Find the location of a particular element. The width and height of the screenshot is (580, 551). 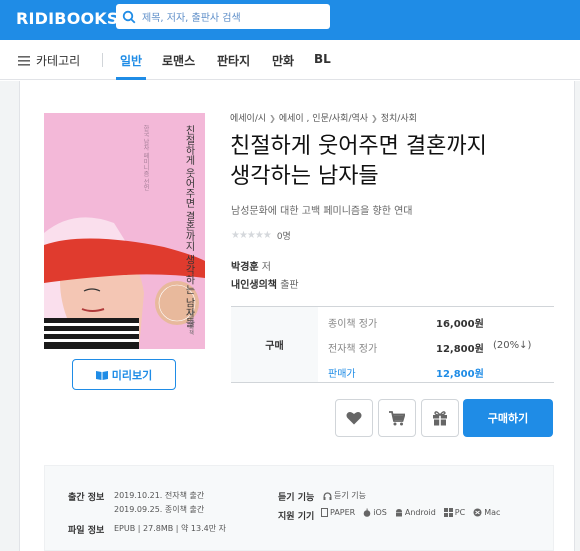

preview-label: 미리보기 is located at coordinates (132, 375).